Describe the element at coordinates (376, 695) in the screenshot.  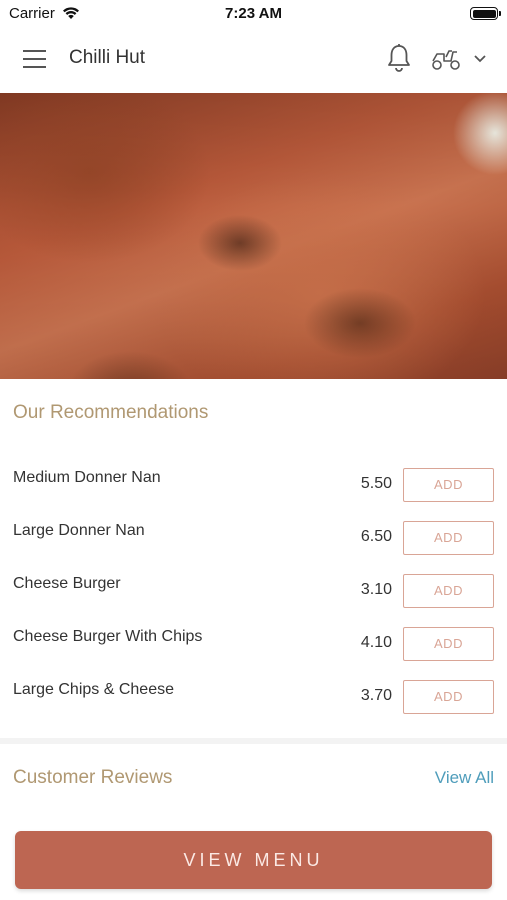
I see `item-price: 3.70` at that location.